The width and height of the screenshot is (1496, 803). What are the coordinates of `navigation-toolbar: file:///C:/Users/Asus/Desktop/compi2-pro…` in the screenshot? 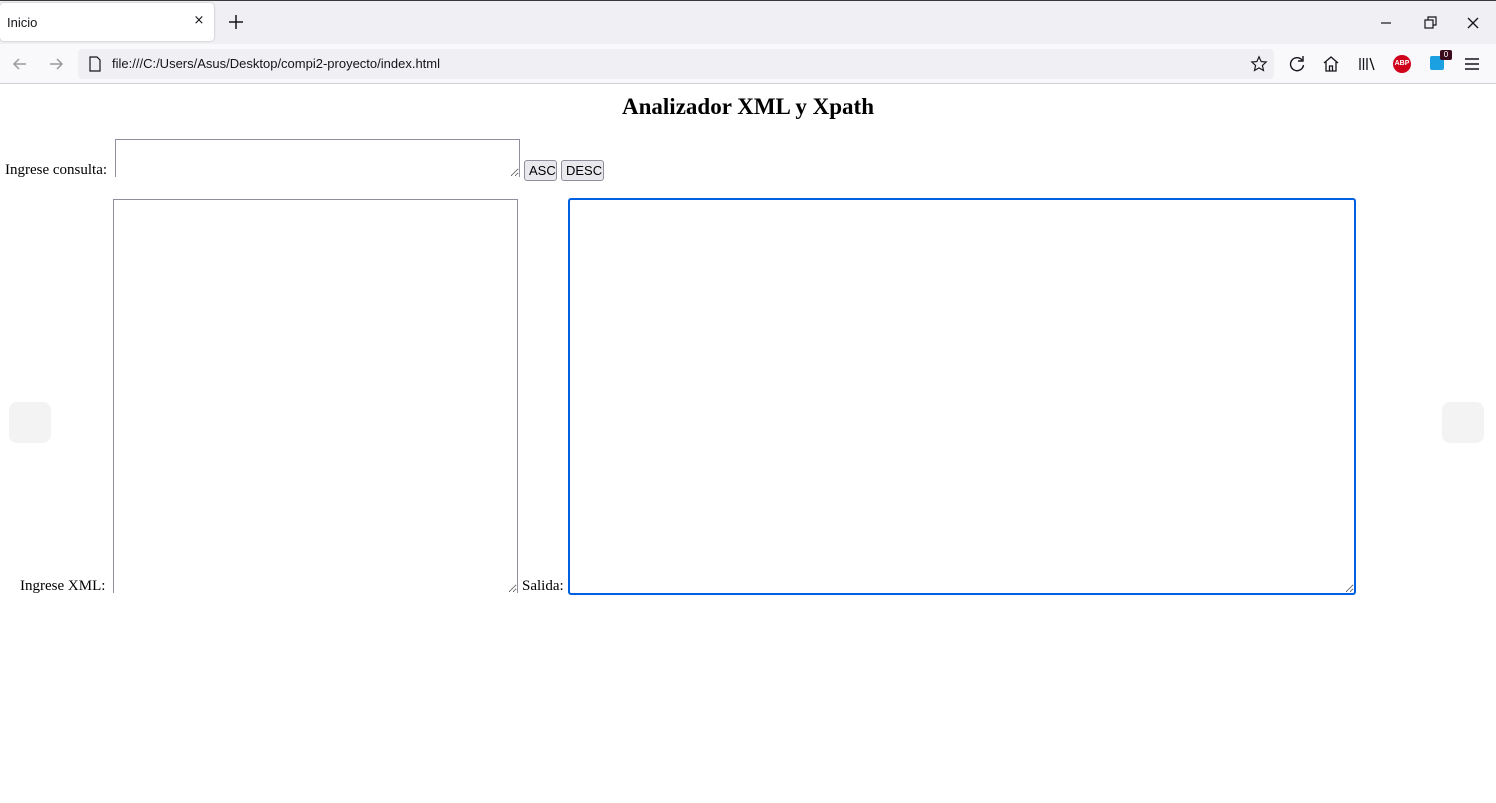 It's located at (748, 64).